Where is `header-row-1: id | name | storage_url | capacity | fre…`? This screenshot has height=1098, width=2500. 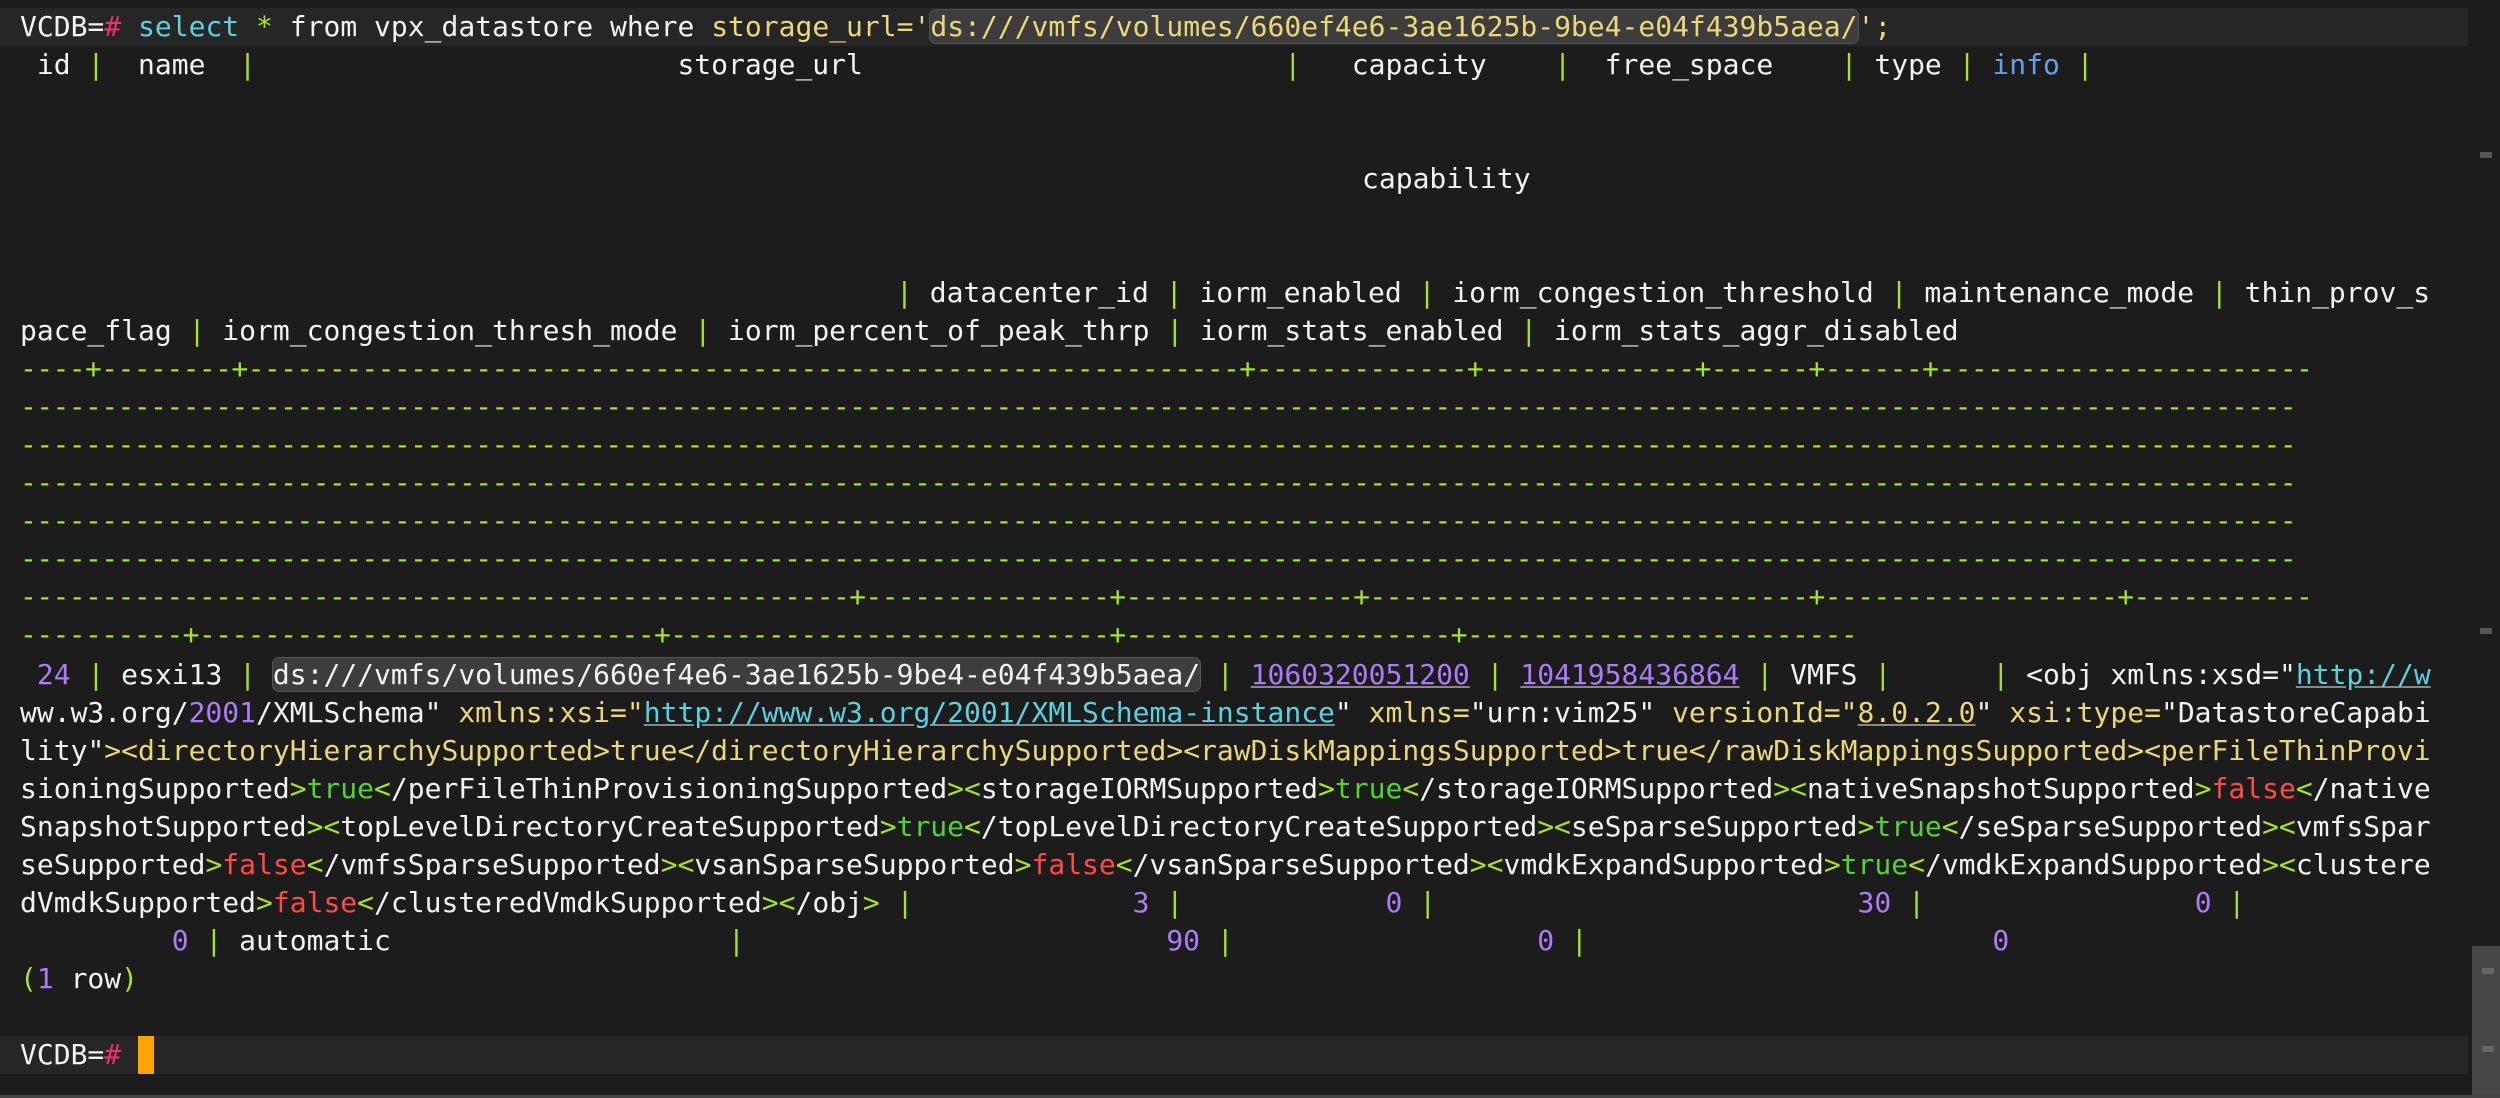
header-row-1: id | name | storage_url | capacity | fre… is located at coordinates (1057, 64).